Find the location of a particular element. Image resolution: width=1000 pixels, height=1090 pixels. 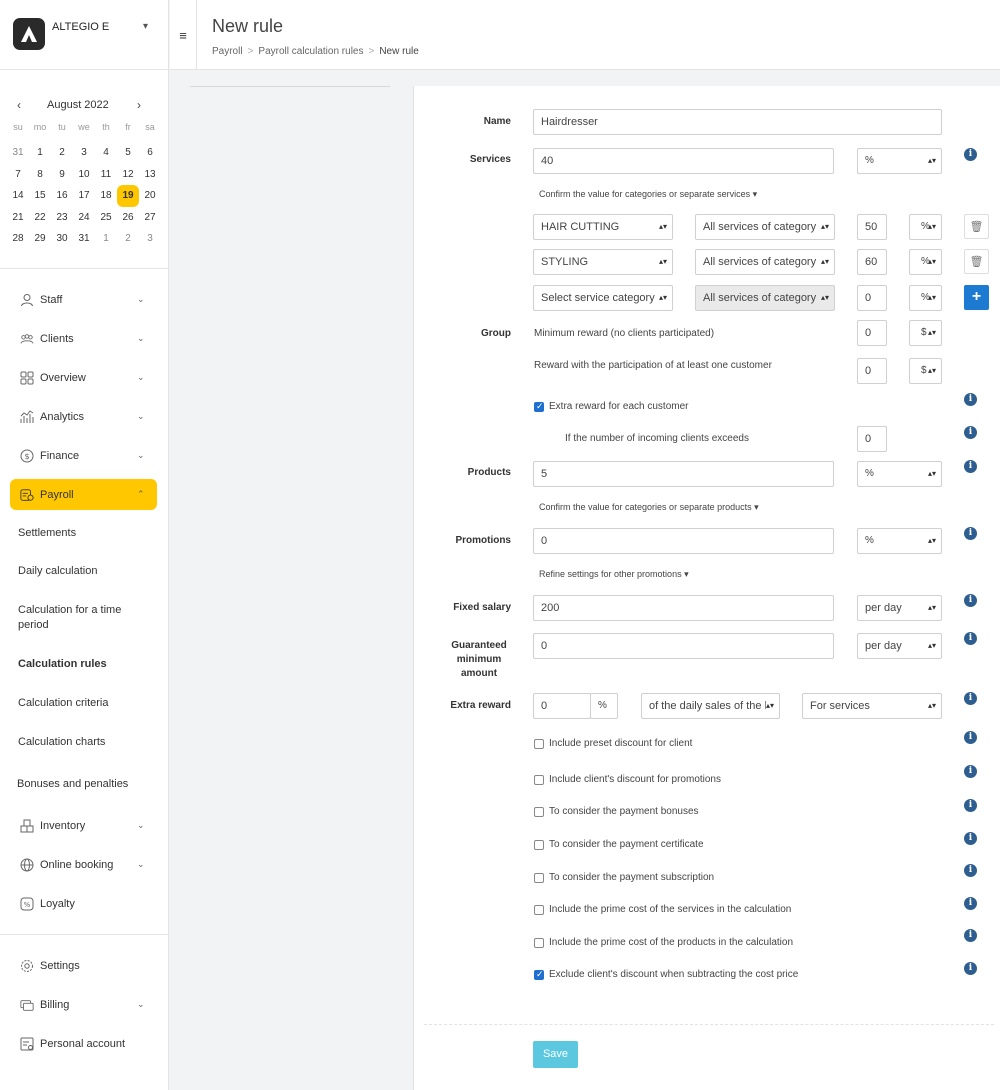

fixed-salary-period-select: per day ▴▾ is located at coordinates (899, 608).